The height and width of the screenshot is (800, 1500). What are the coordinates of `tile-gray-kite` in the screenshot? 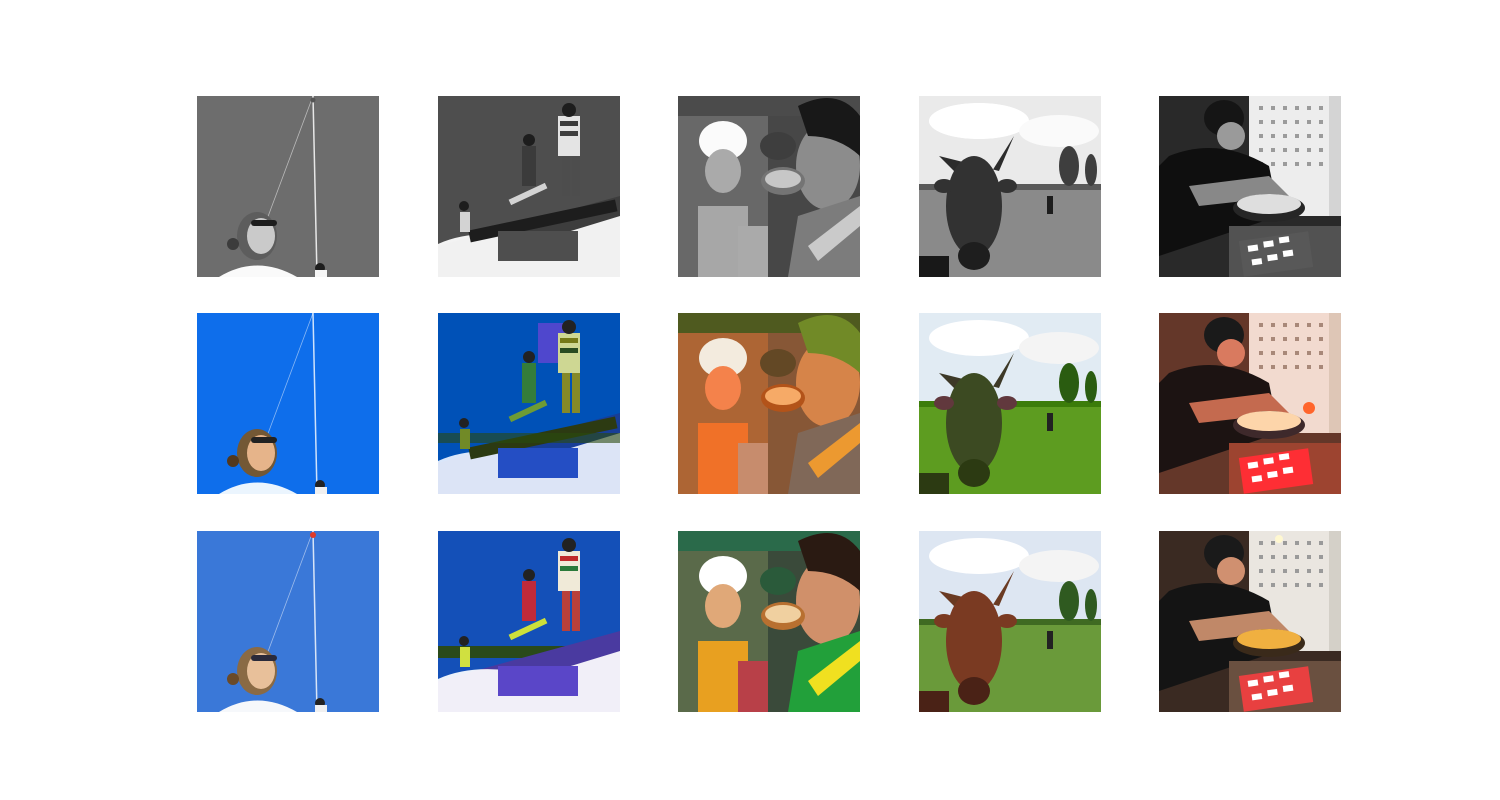 It's located at (288, 186).